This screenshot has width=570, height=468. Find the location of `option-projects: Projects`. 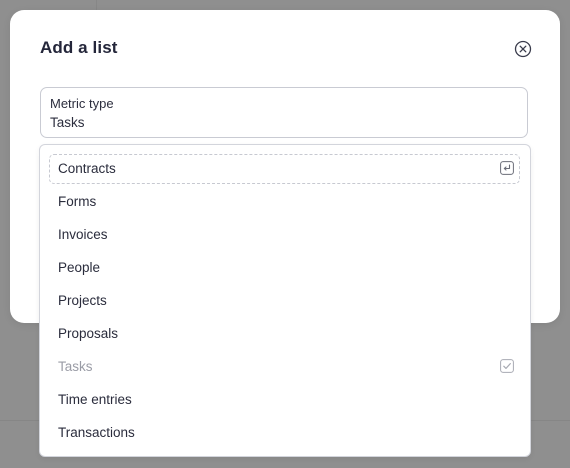

option-projects: Projects is located at coordinates (284, 301).